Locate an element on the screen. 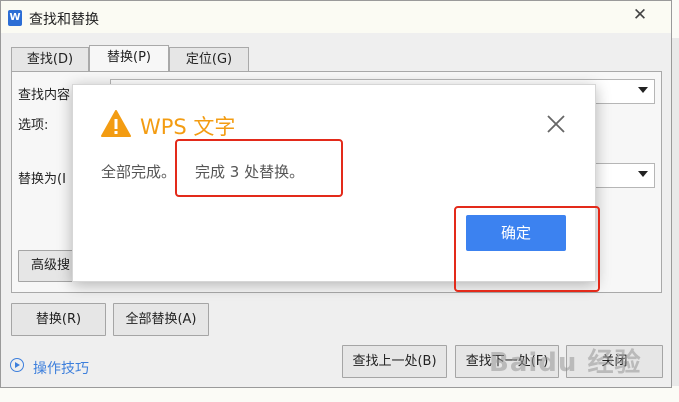 The width and height of the screenshot is (679, 402). tab-replace: 替换(P) is located at coordinates (129, 58).